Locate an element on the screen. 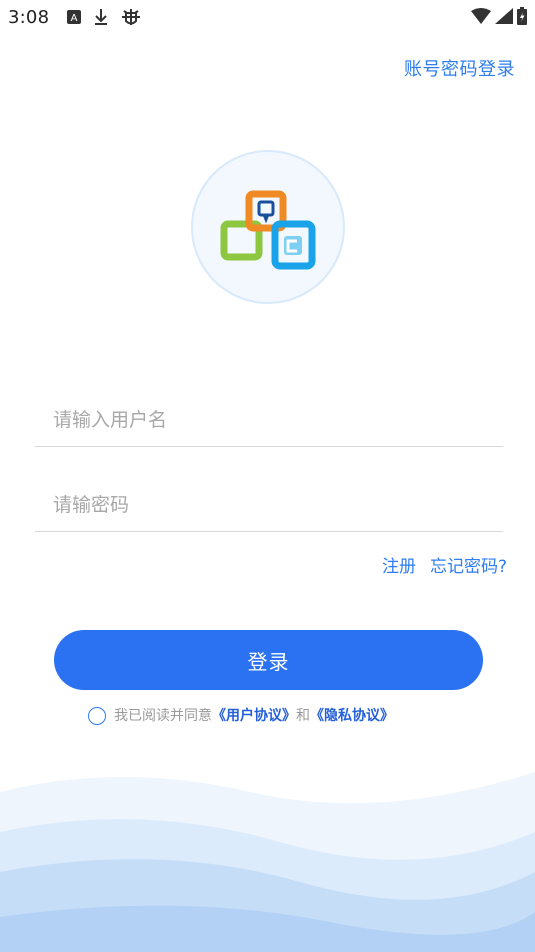  battery-charging-icon is located at coordinates (522, 18).